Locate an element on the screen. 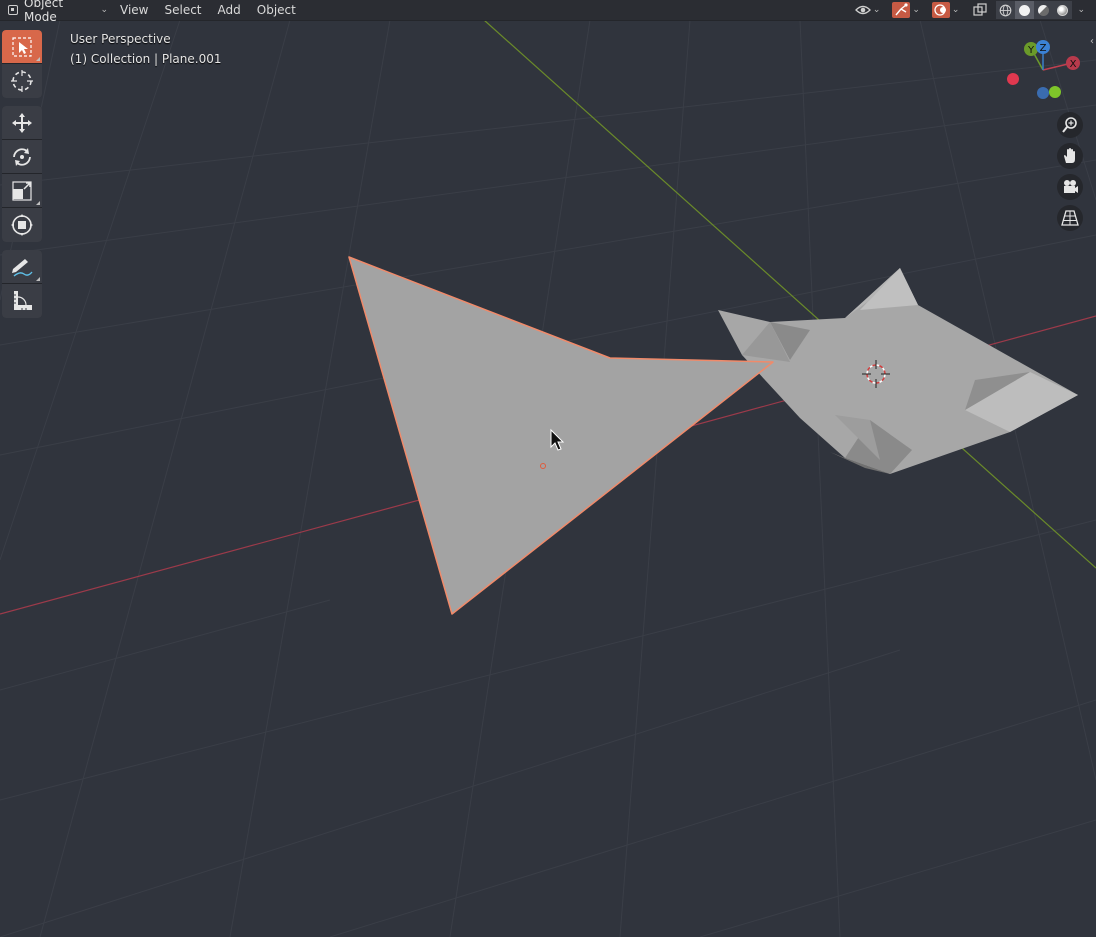 The height and width of the screenshot is (937, 1096). tool-rotate is located at coordinates (22, 157).